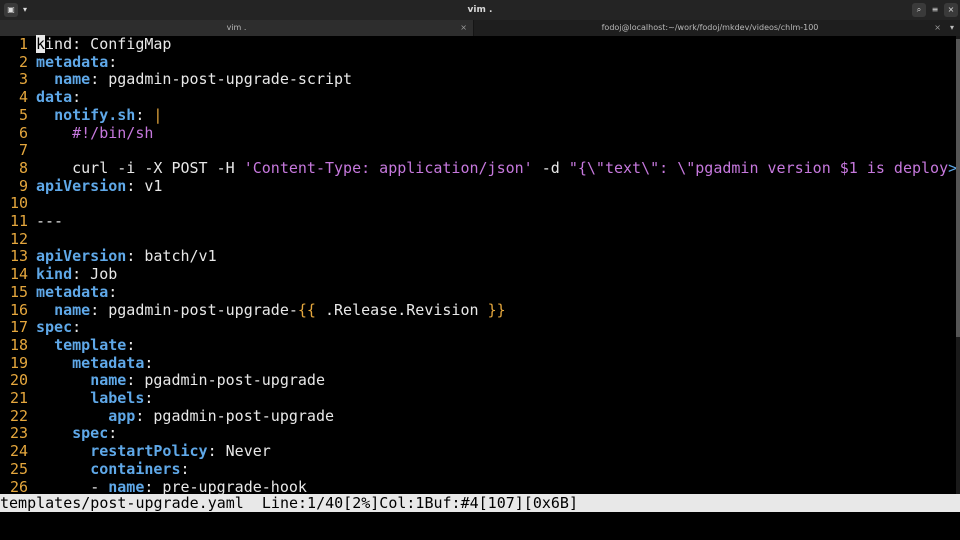  I want to click on tab-vim: vim . ×, so click(237, 28).